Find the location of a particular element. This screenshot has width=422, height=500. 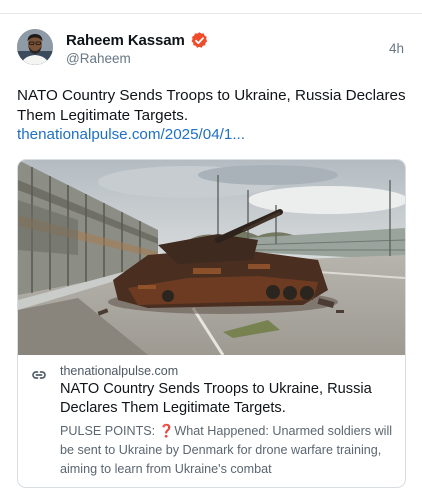

question-mark-icon: ❓ is located at coordinates (166, 431).